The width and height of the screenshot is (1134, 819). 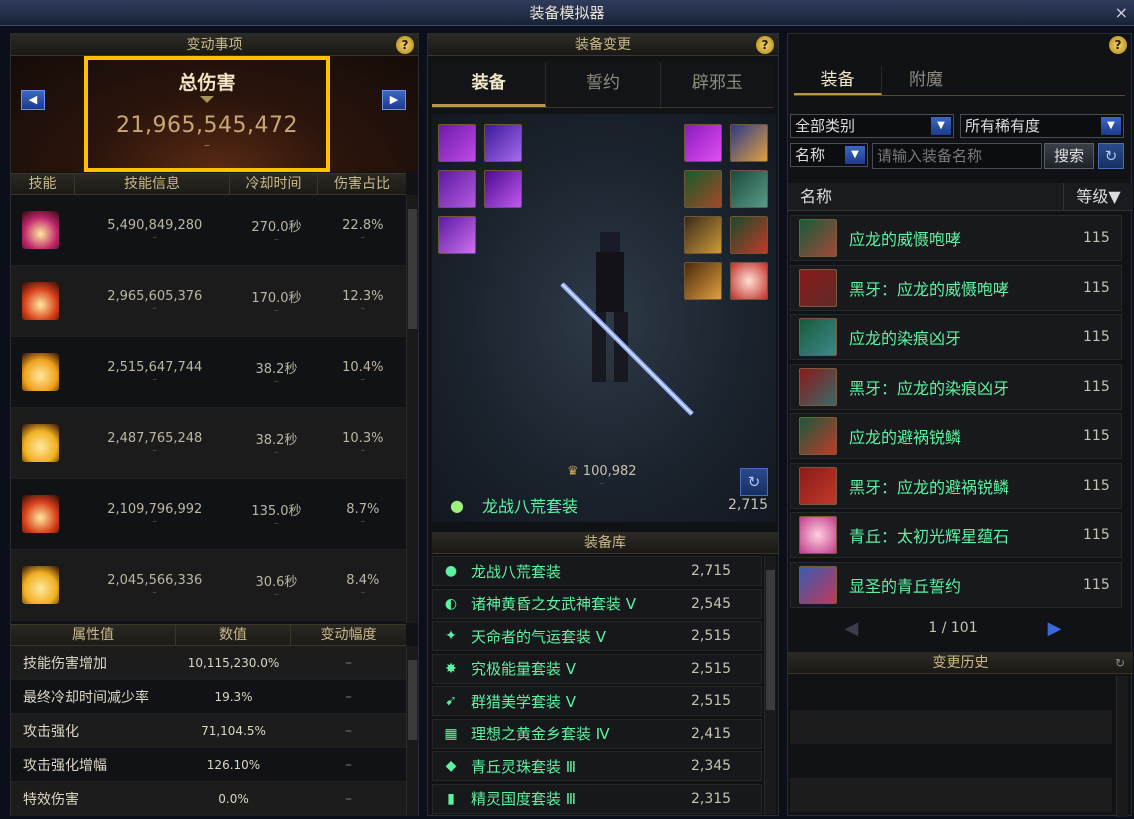 What do you see at coordinates (703, 189) in the screenshot?
I see `equip-slot-necklace` at bounding box center [703, 189].